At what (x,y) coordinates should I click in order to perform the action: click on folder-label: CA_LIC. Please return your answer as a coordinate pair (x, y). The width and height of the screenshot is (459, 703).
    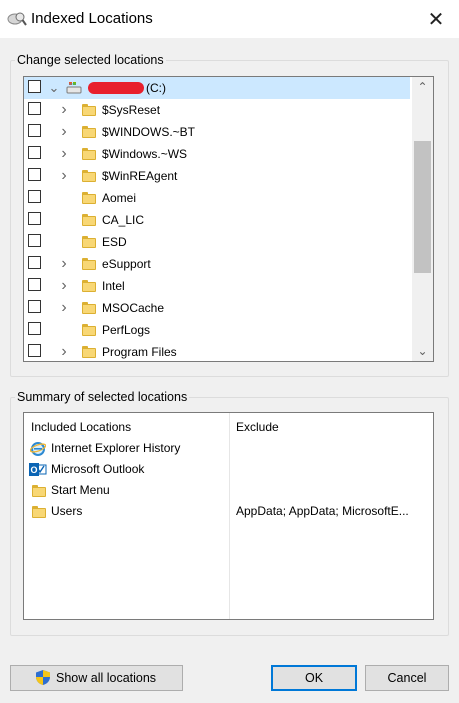
    Looking at the image, I should click on (123, 220).